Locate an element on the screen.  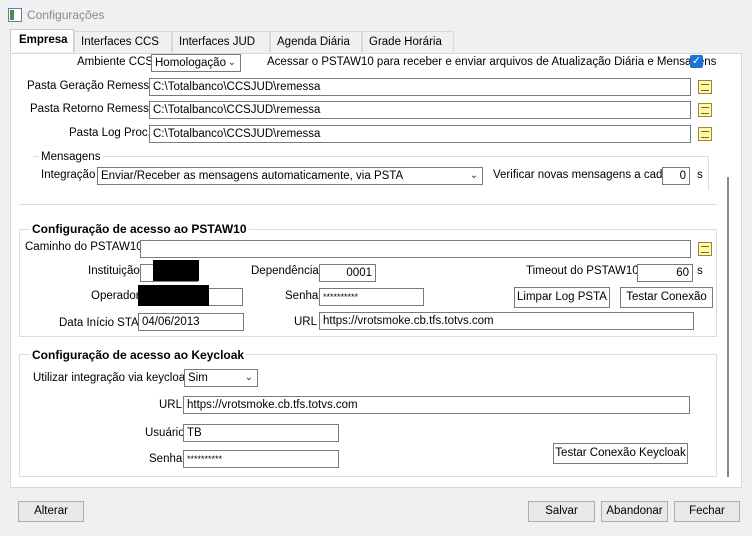
testar-conexao-button: Testar Conexão is located at coordinates (666, 297).